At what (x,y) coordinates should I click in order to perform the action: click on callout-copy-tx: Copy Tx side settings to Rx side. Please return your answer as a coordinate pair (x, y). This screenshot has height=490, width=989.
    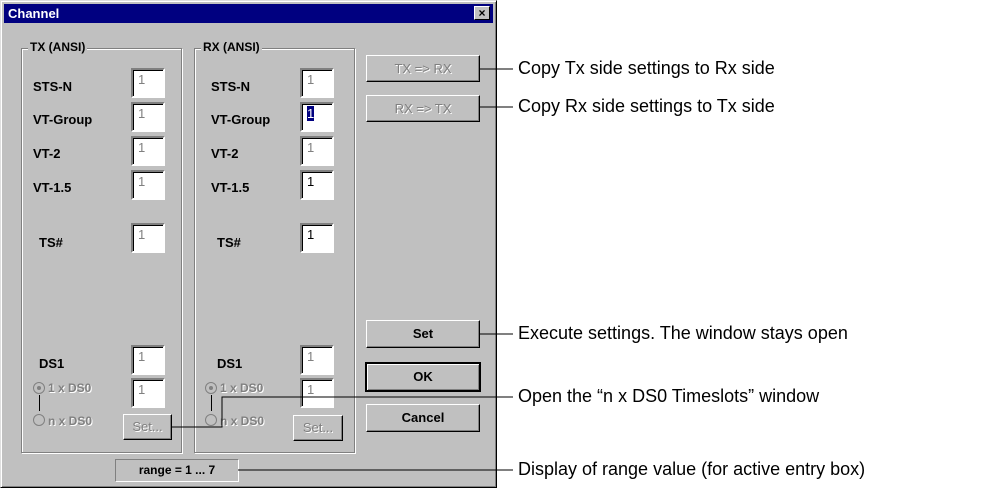
    Looking at the image, I should click on (646, 68).